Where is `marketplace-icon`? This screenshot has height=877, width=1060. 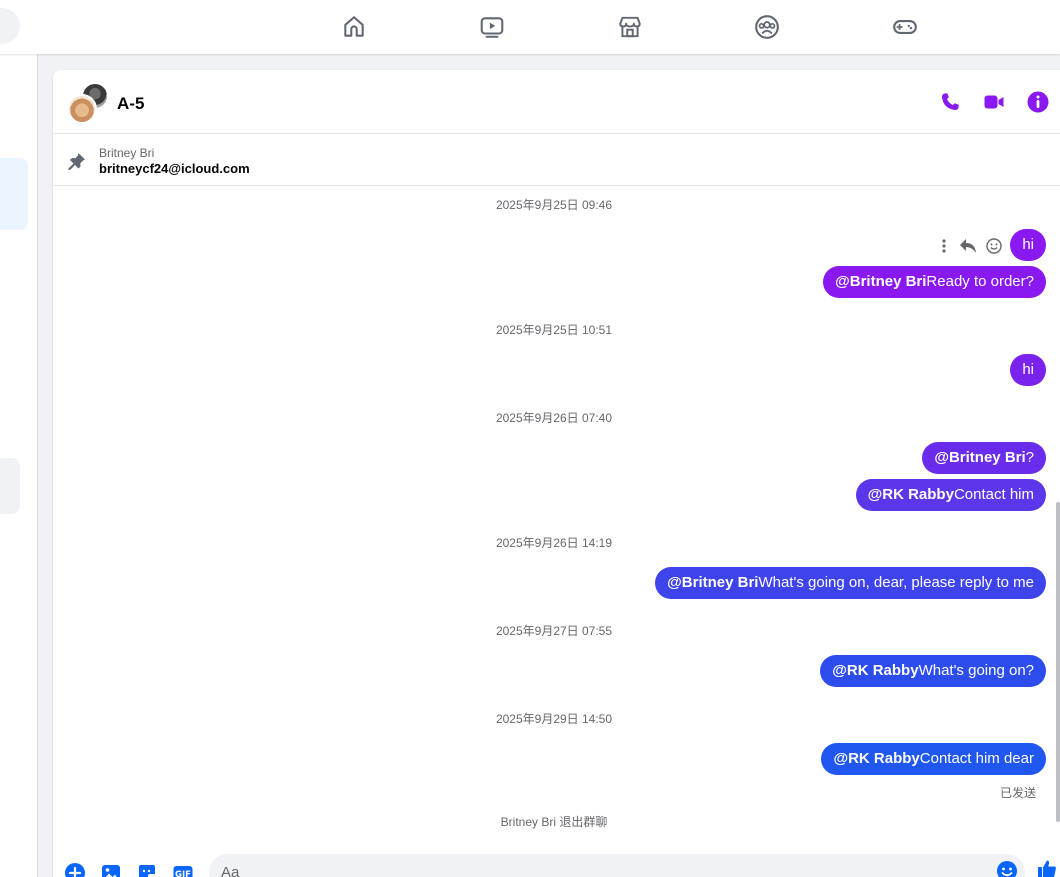
marketplace-icon is located at coordinates (630, 27).